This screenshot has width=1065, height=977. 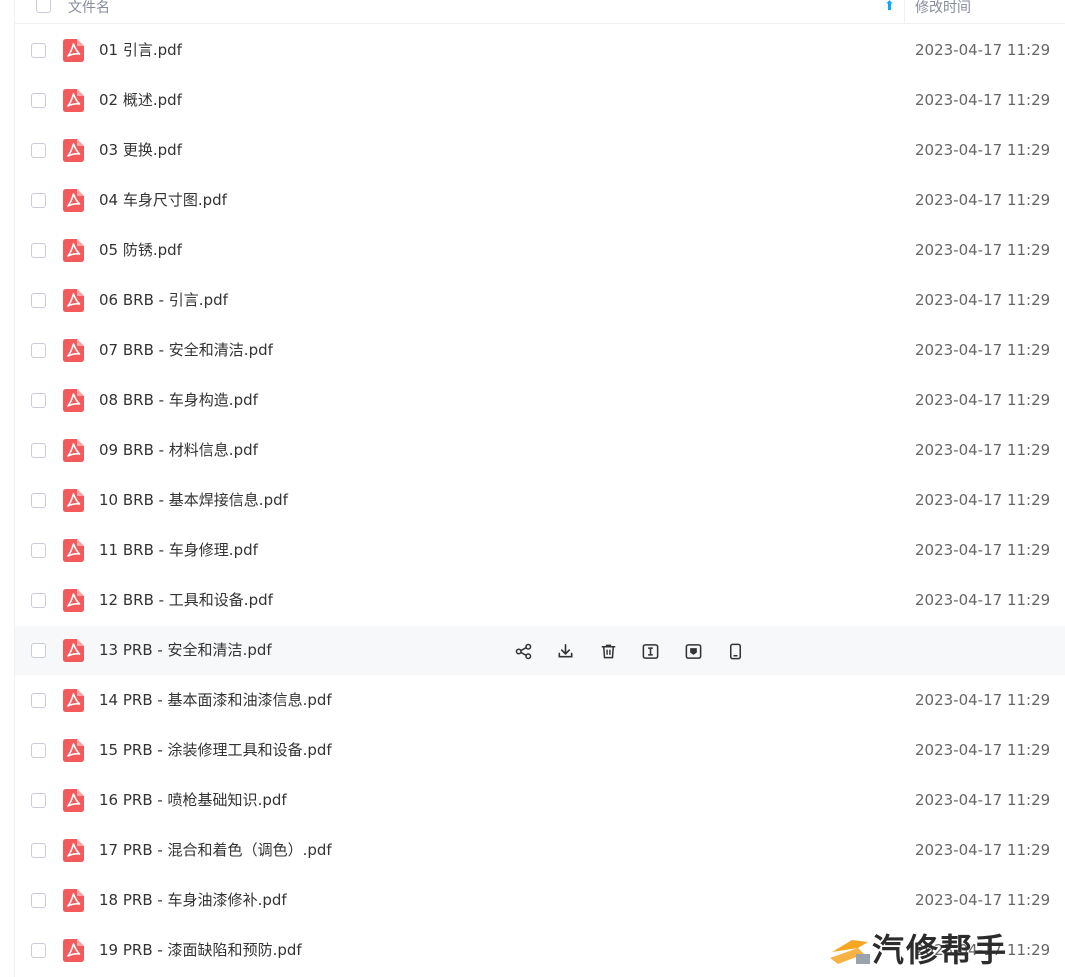 I want to click on file-row: 09 BRB - 材料信息.pdf 2023-04-17 11:29, so click(x=540, y=450).